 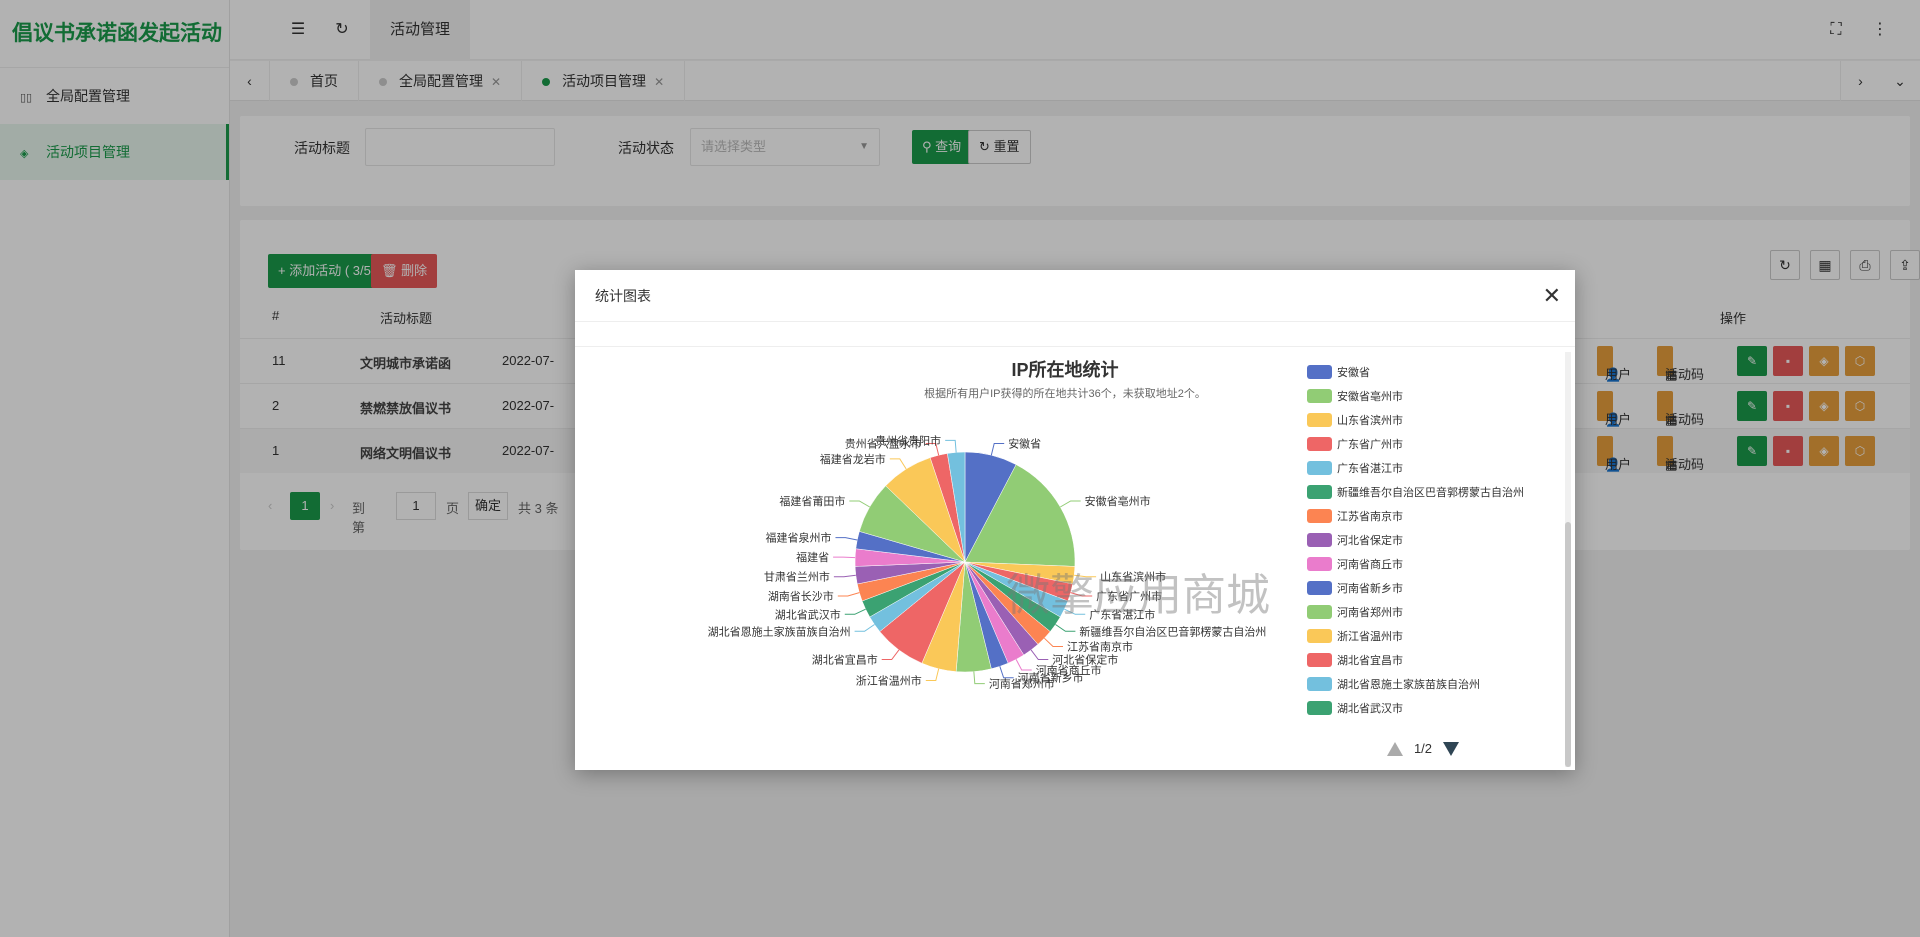 I want to click on pie-label: 福建省龙岩市, so click(x=853, y=459).